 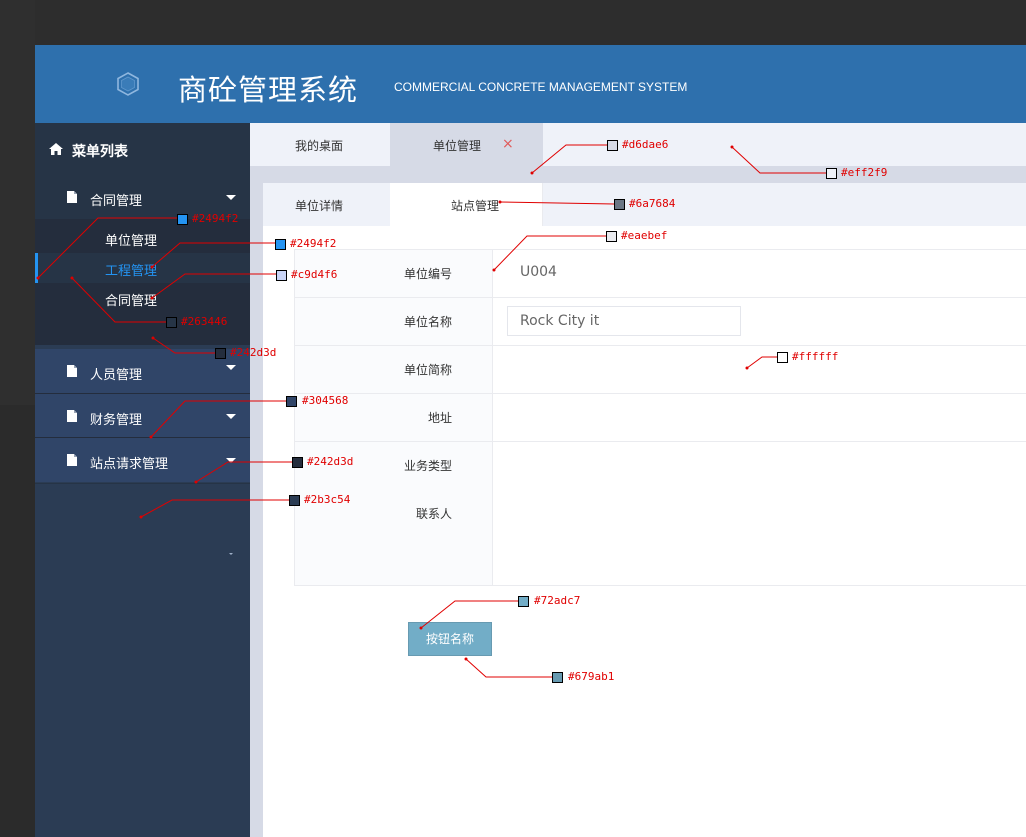 I want to click on tab-label: 单位详情, so click(x=319, y=206).